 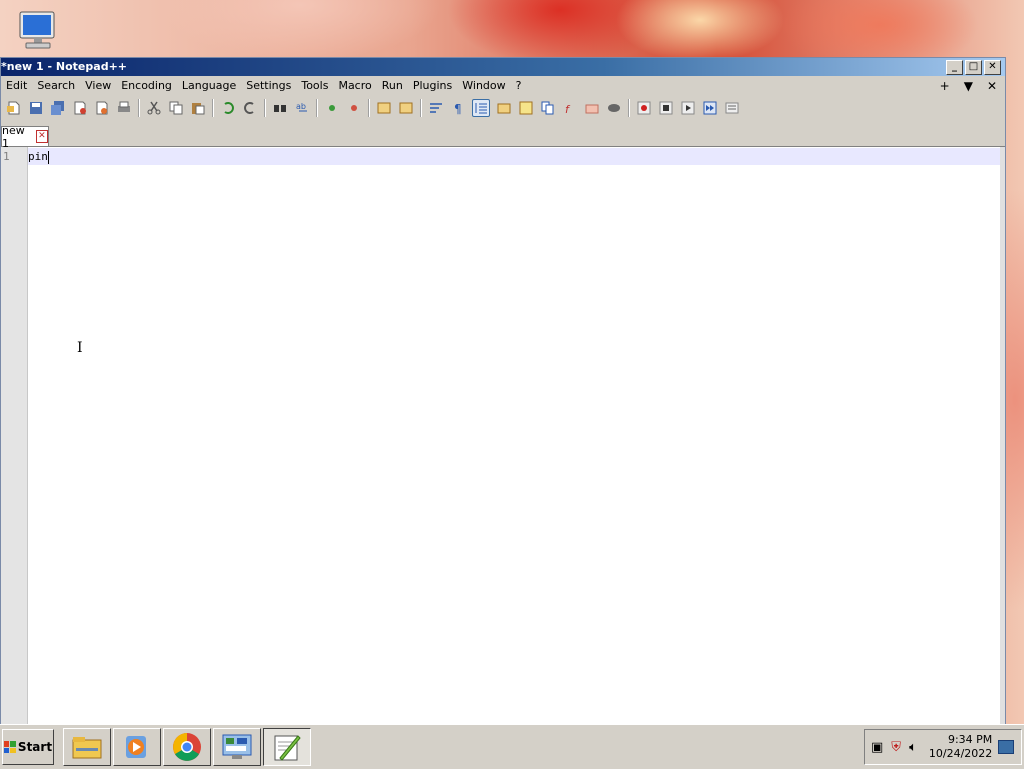 What do you see at coordinates (992, 86) in the screenshot?
I see `close-document-icon: ✕` at bounding box center [992, 86].